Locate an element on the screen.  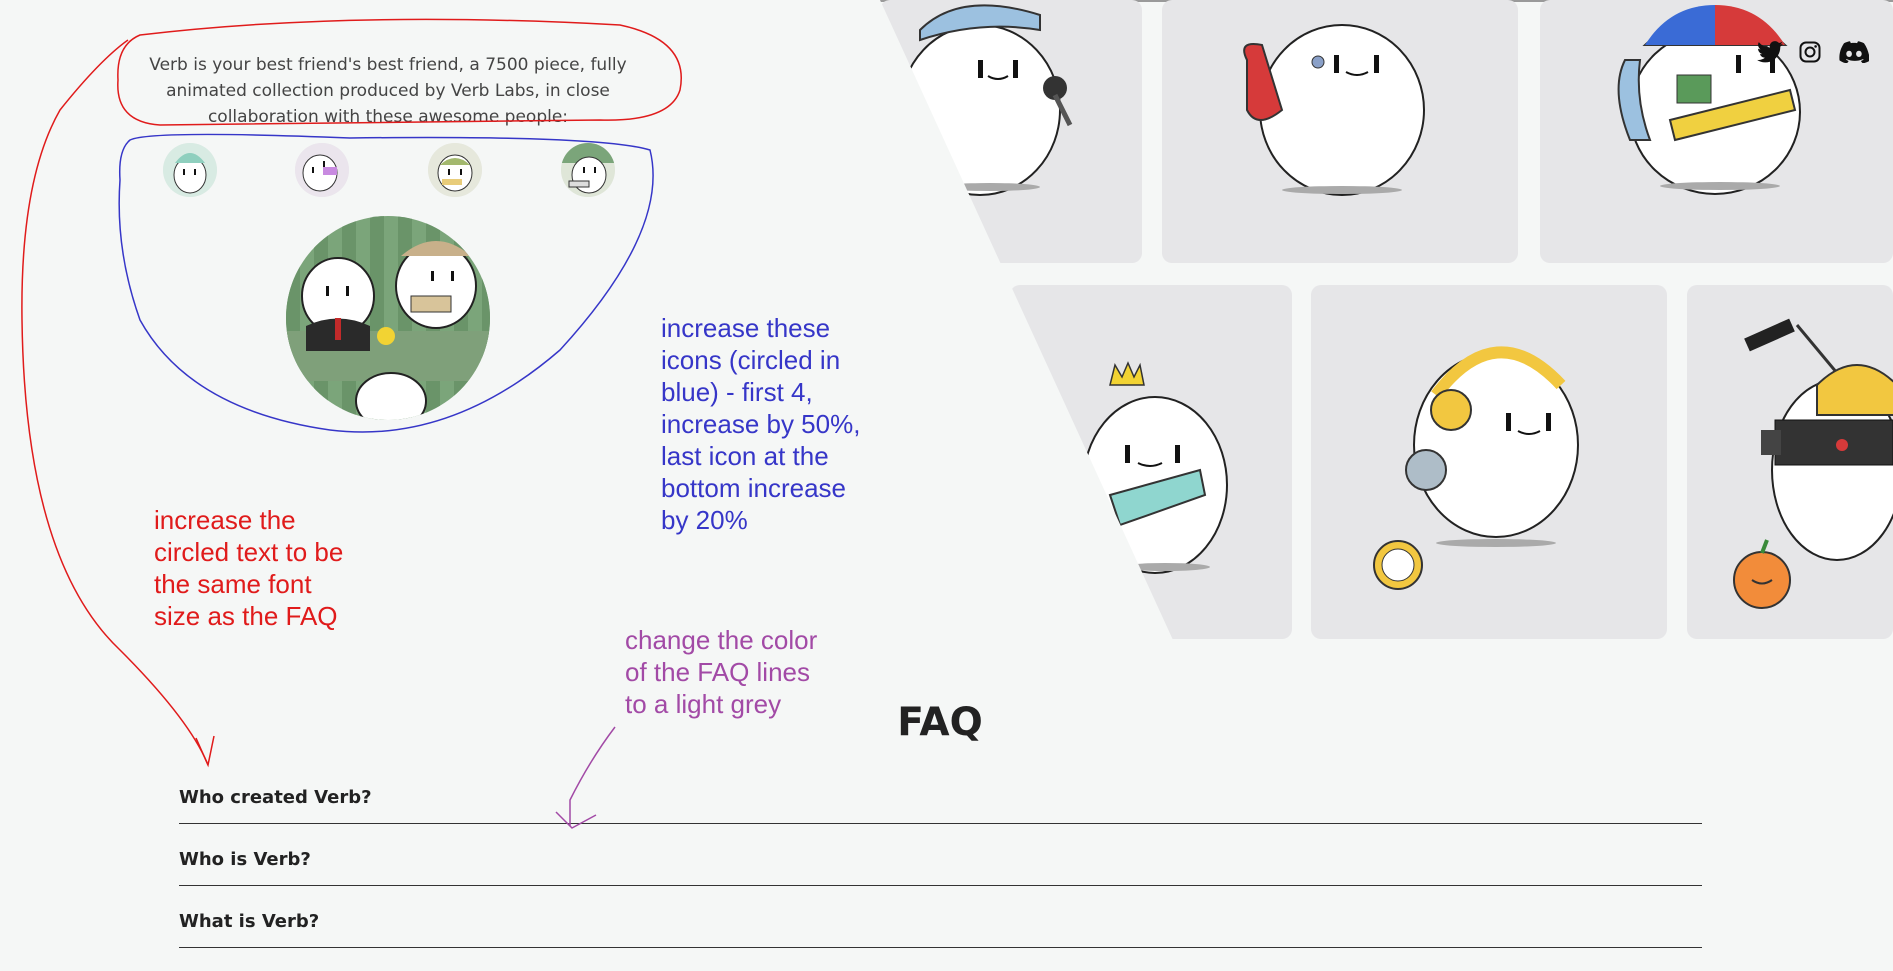
faq-item: What is Verb? is located at coordinates (940, 917).